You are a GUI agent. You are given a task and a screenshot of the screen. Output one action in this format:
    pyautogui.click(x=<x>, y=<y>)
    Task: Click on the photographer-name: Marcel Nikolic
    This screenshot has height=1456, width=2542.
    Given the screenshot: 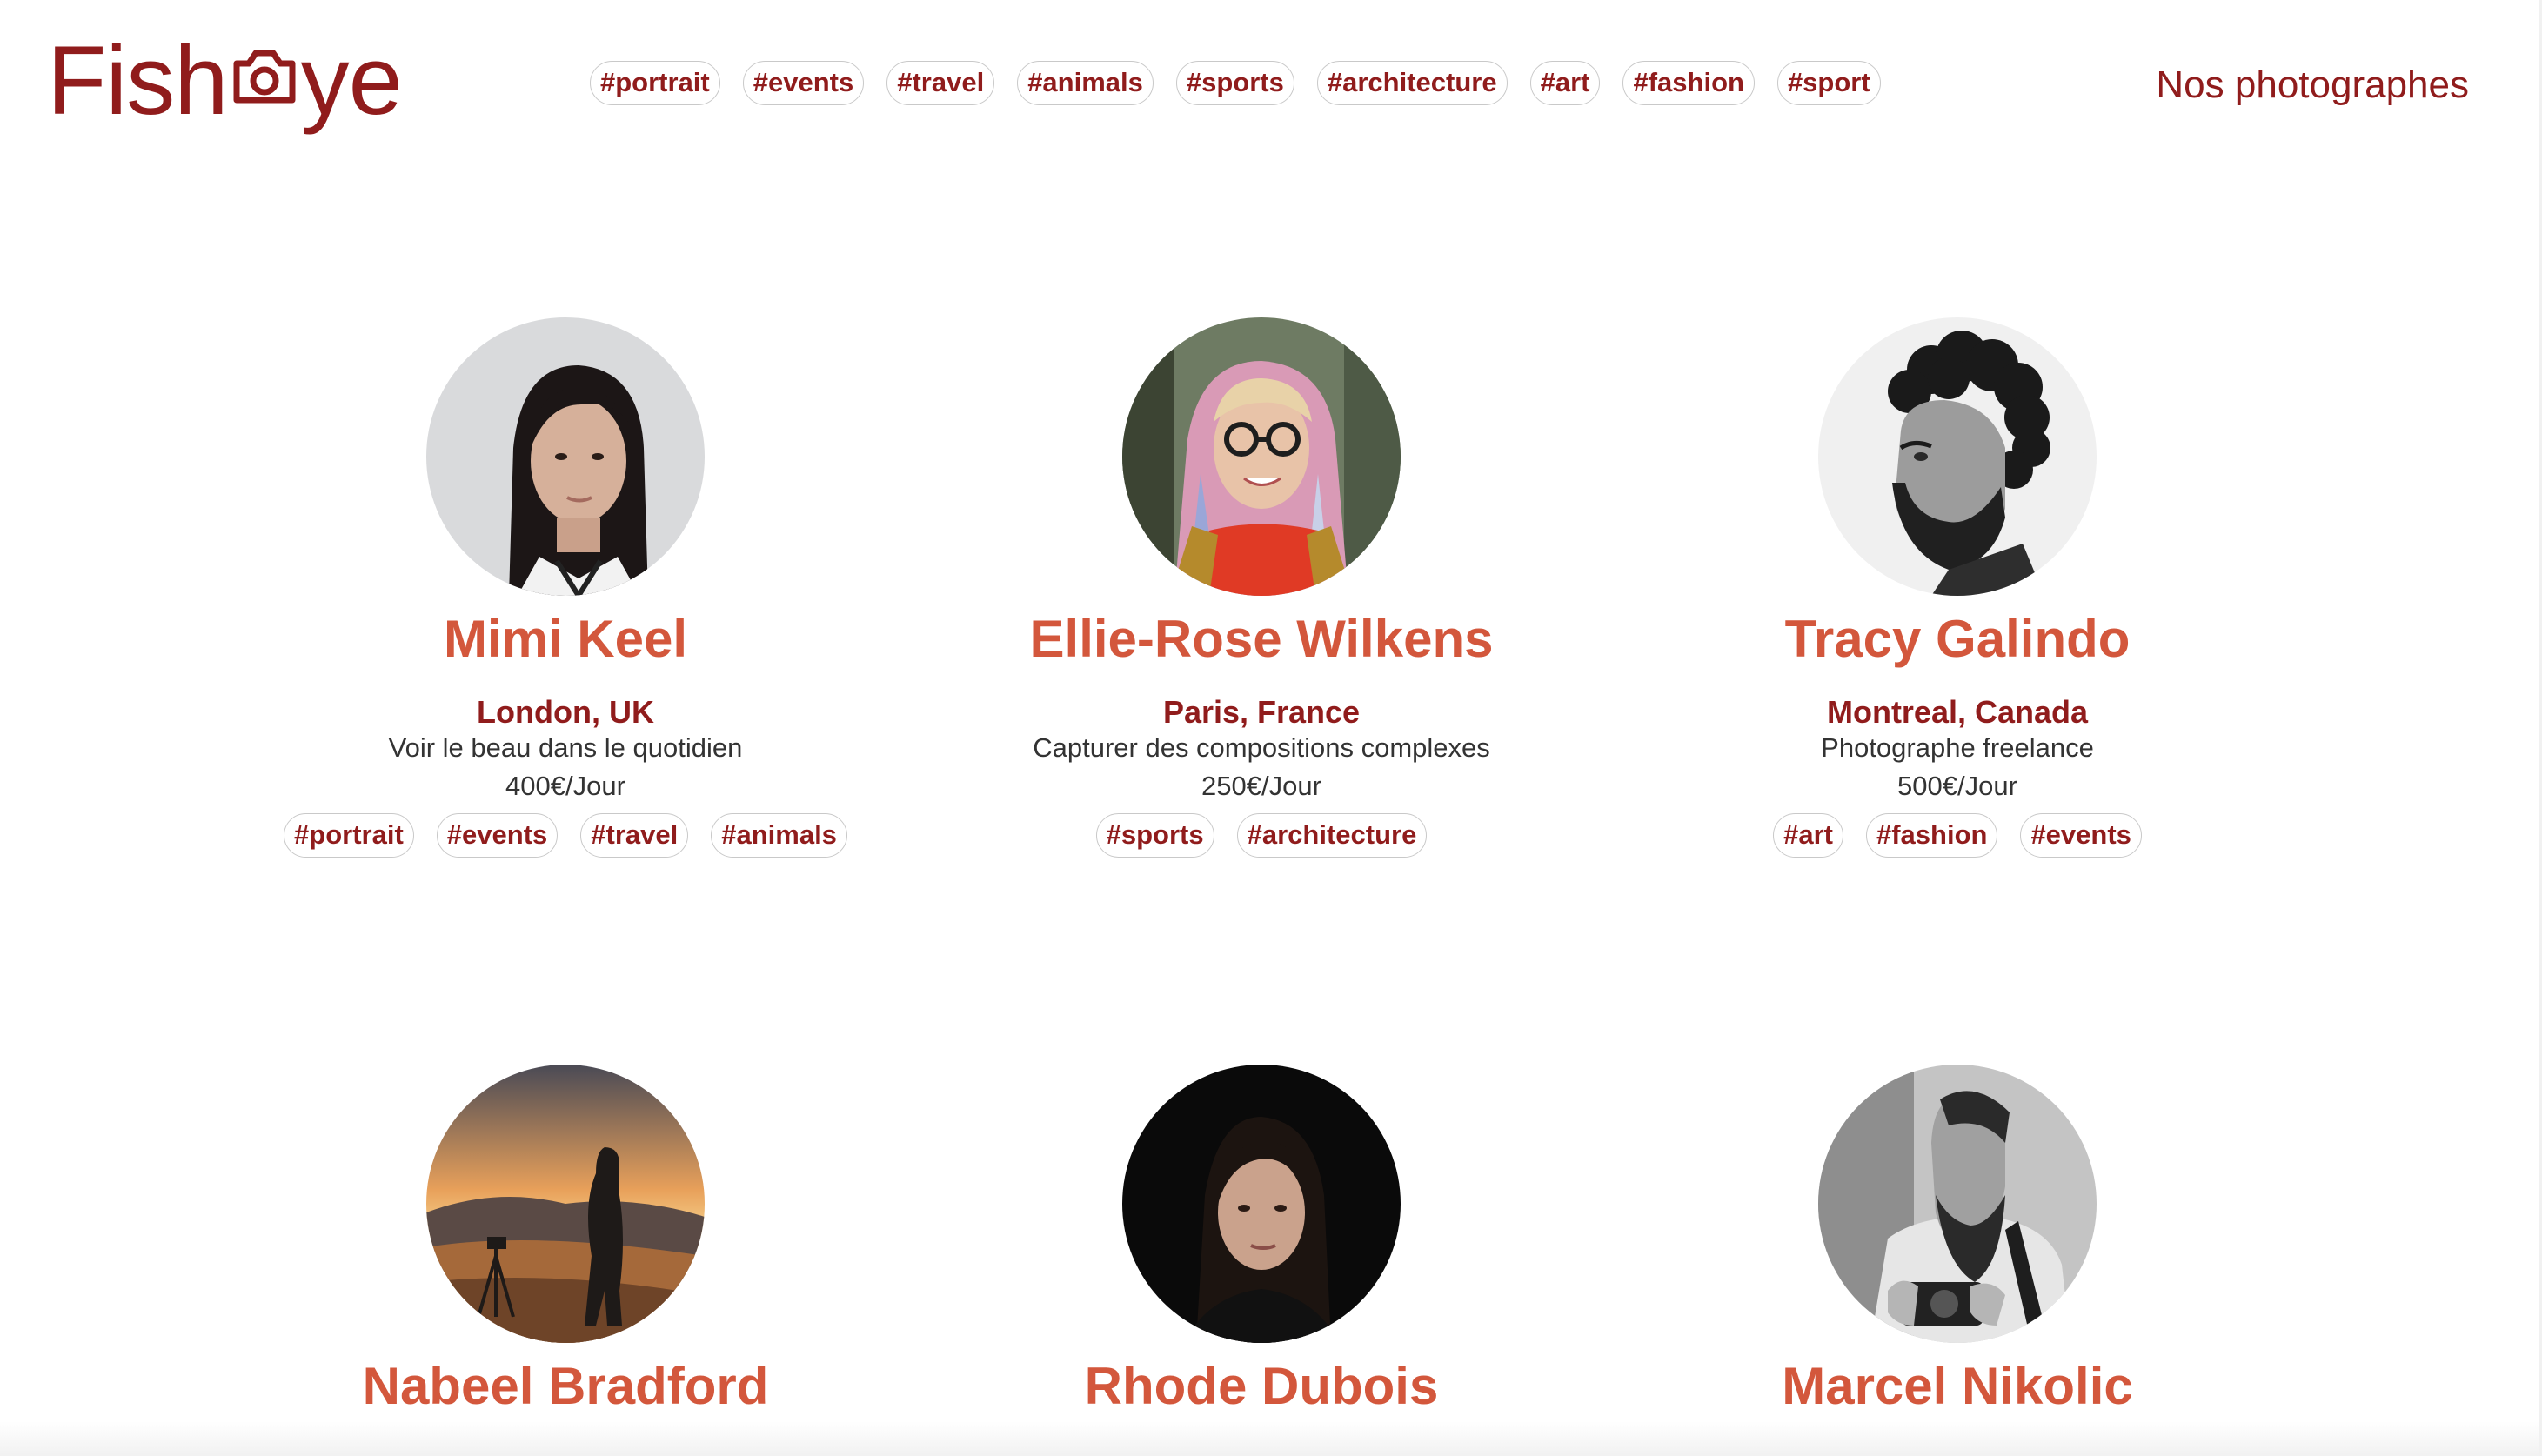 What is the action you would take?
    pyautogui.click(x=1957, y=1386)
    